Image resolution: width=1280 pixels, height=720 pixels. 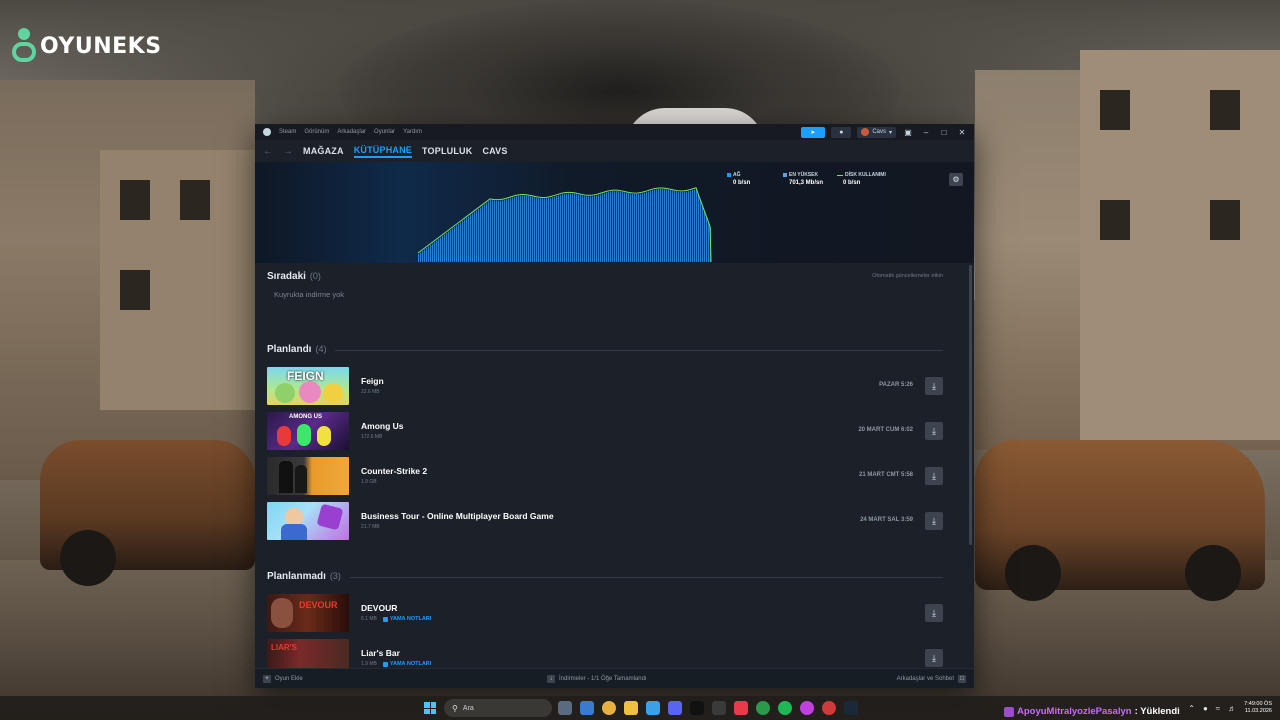 I want to click on big-picture-icon: ▣, so click(x=908, y=132).